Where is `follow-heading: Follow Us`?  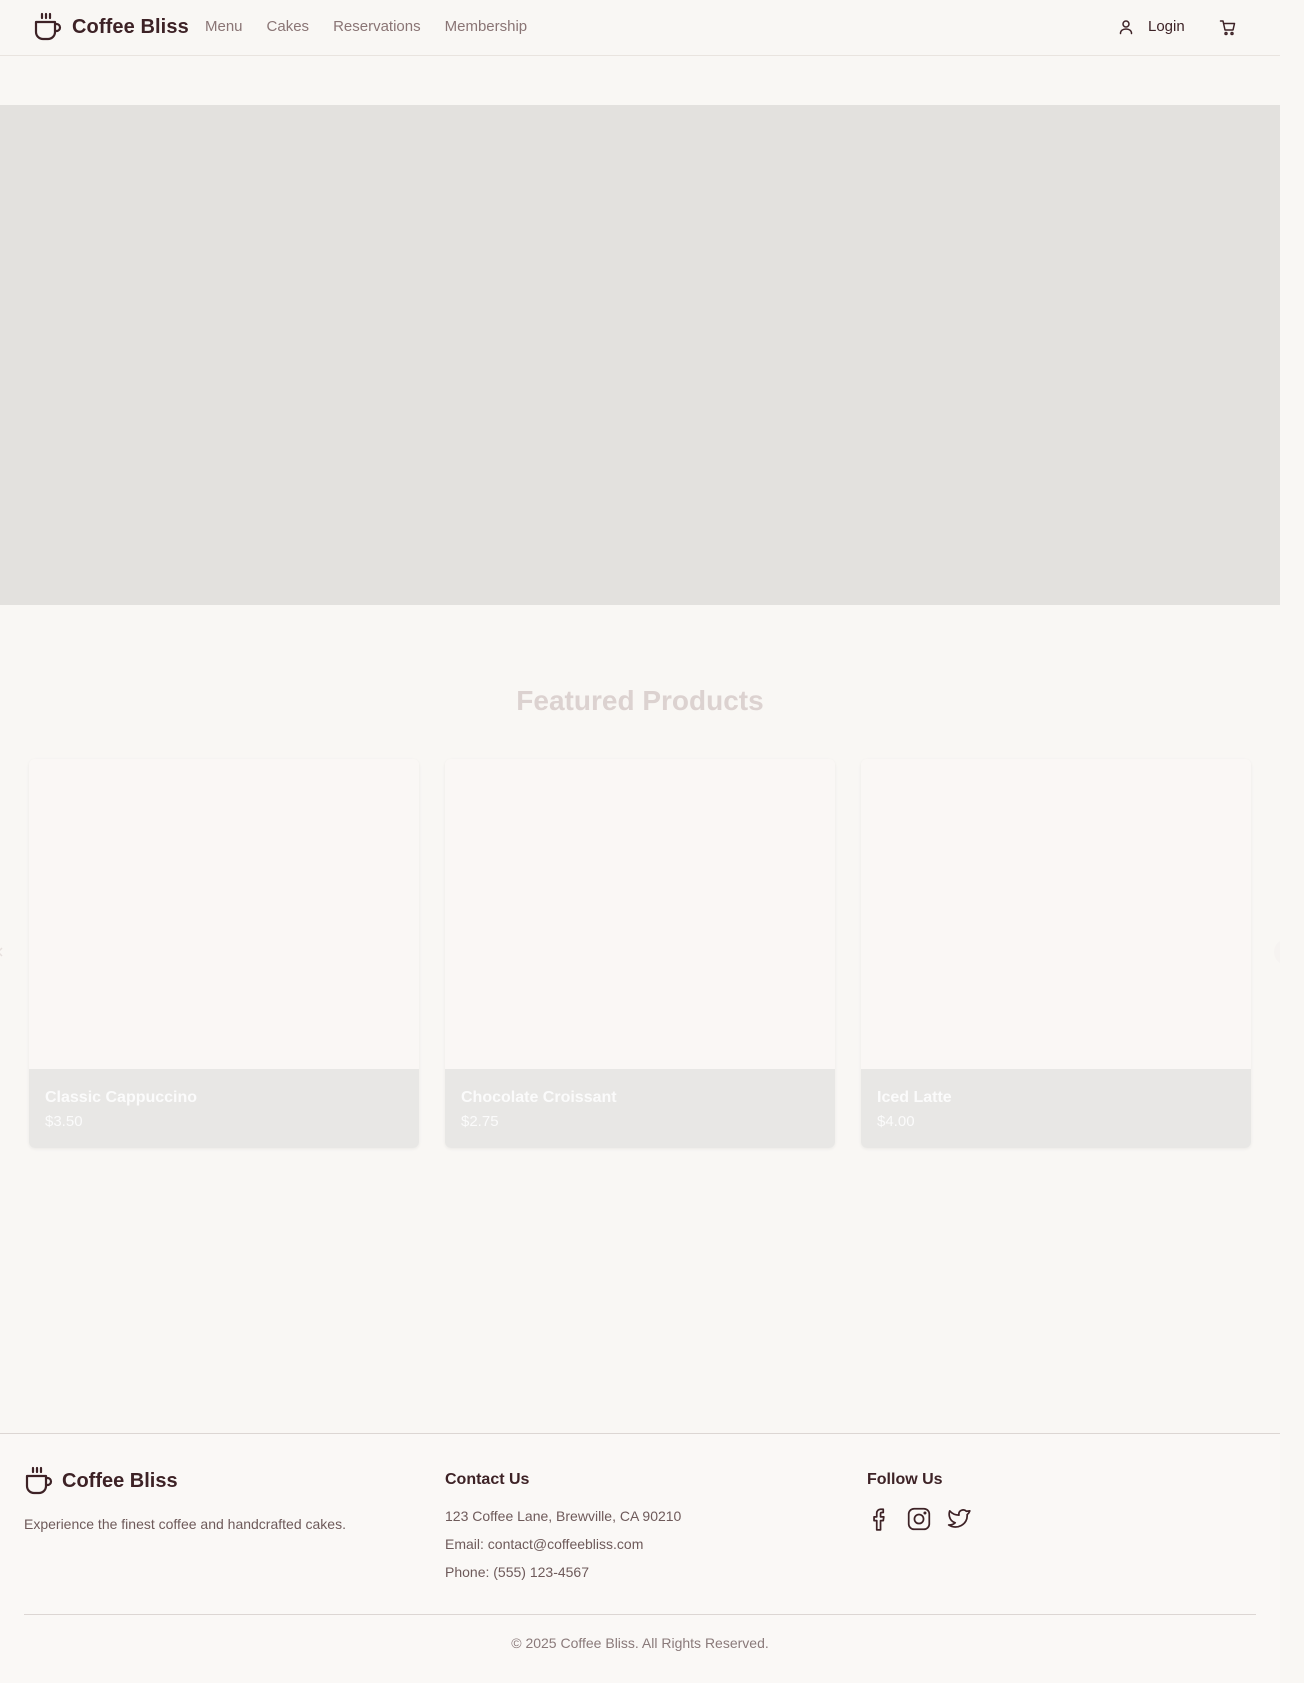 follow-heading: Follow Us is located at coordinates (905, 1479).